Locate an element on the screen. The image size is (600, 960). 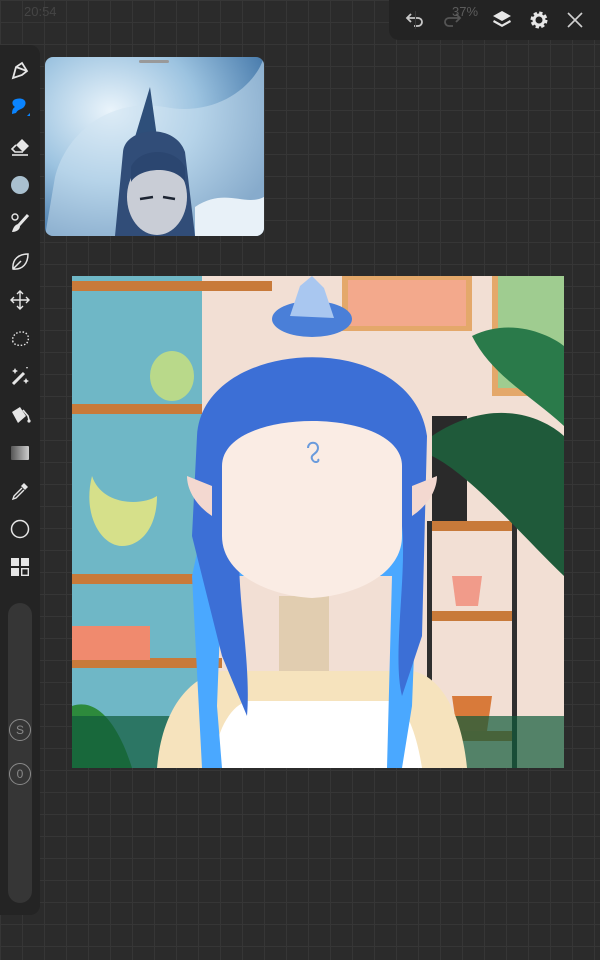
close-button is located at coordinates (575, 20).